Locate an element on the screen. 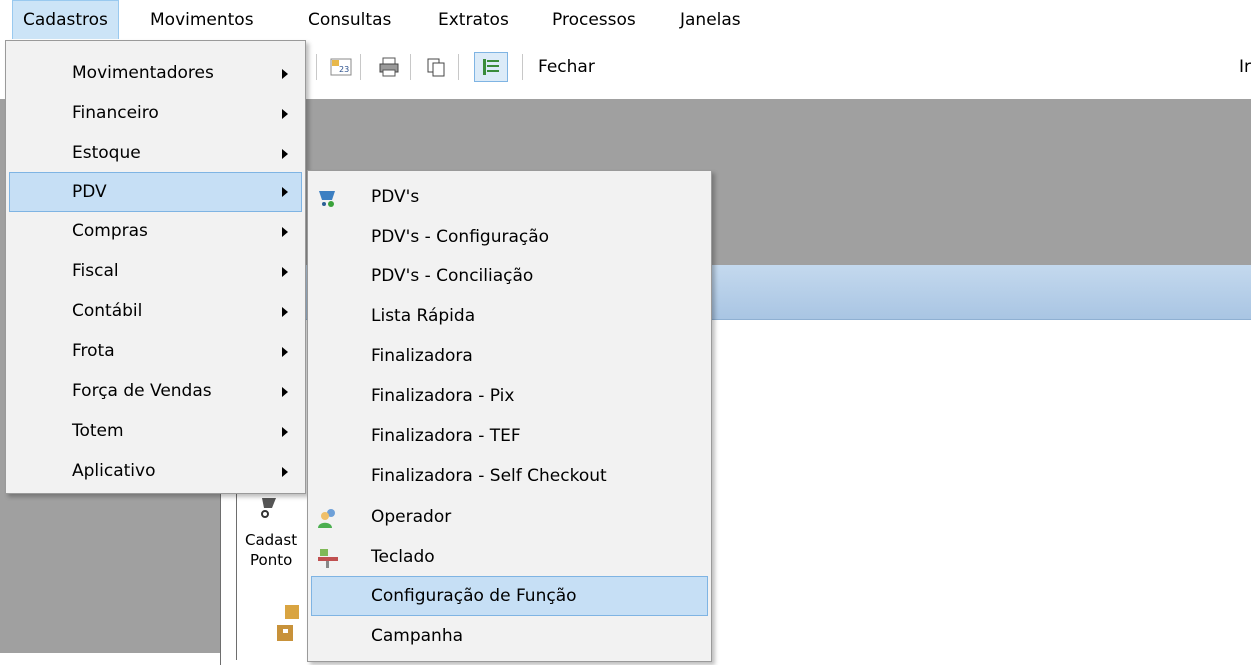 This screenshot has height=665, width=1251. box-icon is located at coordinates (289, 625).